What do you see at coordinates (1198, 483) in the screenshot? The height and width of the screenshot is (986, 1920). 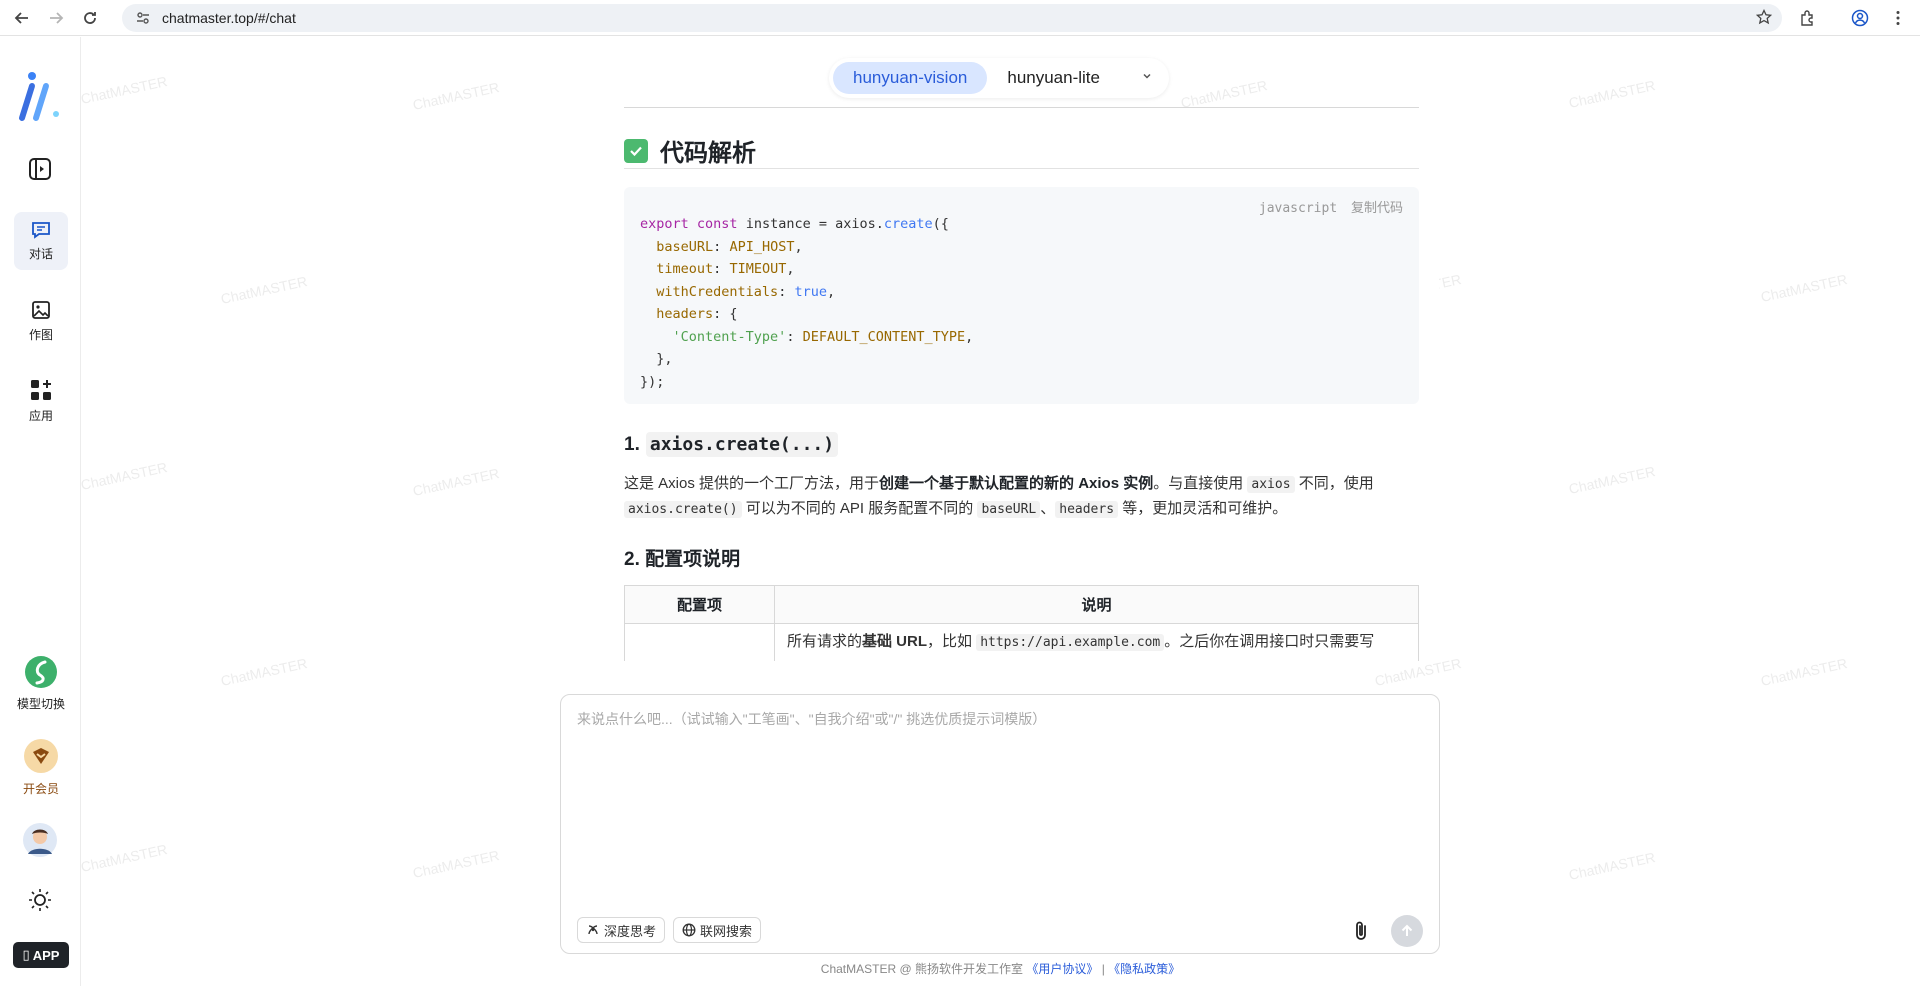 I see `text: 。与直接使用` at bounding box center [1198, 483].